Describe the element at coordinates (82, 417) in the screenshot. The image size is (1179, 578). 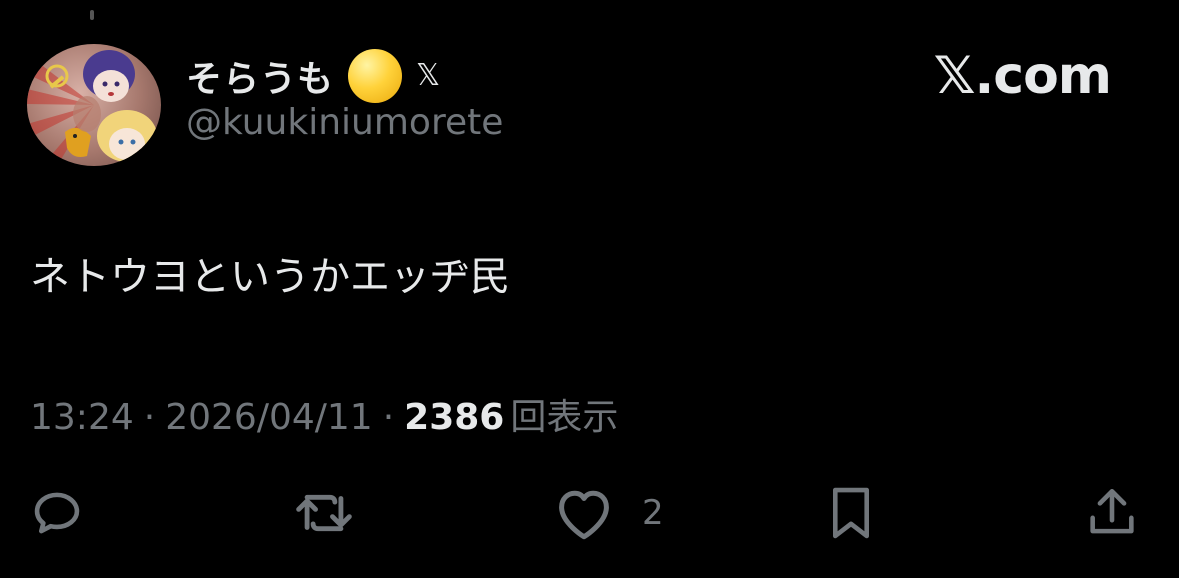
I see `tweet-time: 13:24` at that location.